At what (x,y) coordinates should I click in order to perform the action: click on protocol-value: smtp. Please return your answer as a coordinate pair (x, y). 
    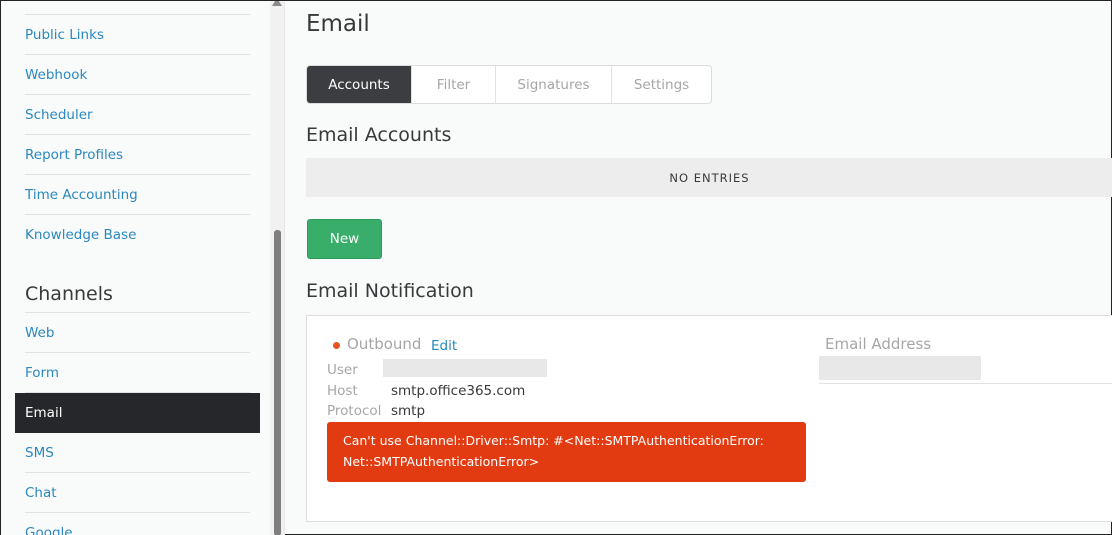
    Looking at the image, I should click on (408, 411).